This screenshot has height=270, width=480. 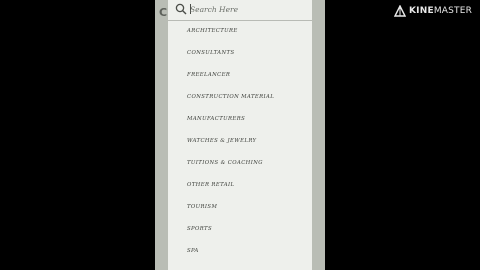 What do you see at coordinates (240, 185) in the screenshot?
I see `category-item-other-retail: OTHER RETAIL` at bounding box center [240, 185].